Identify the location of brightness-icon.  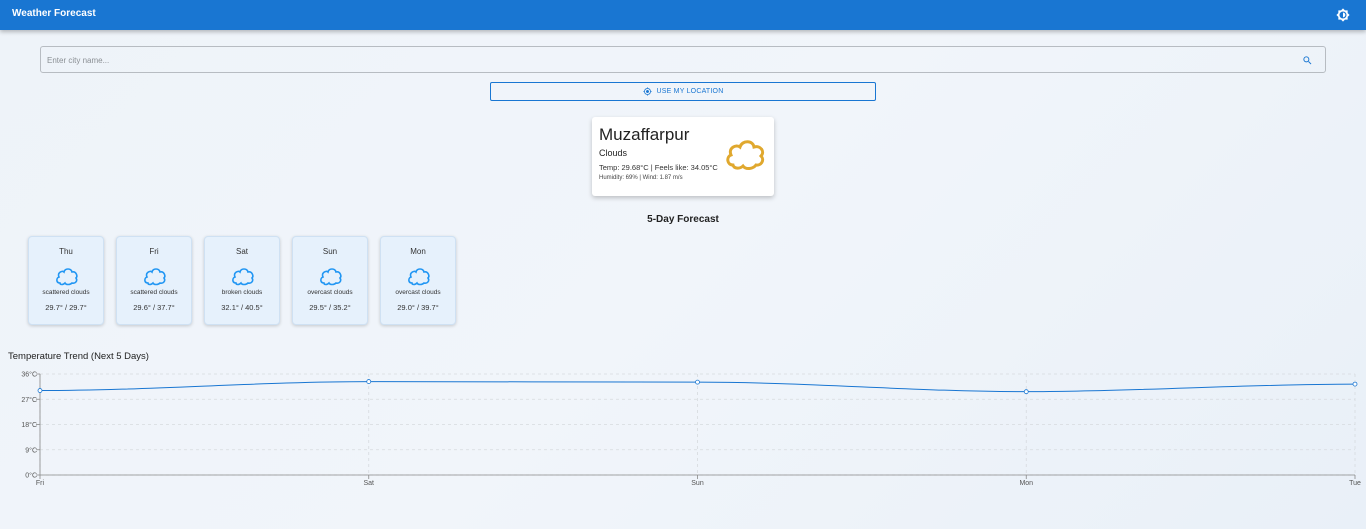
(1343, 15).